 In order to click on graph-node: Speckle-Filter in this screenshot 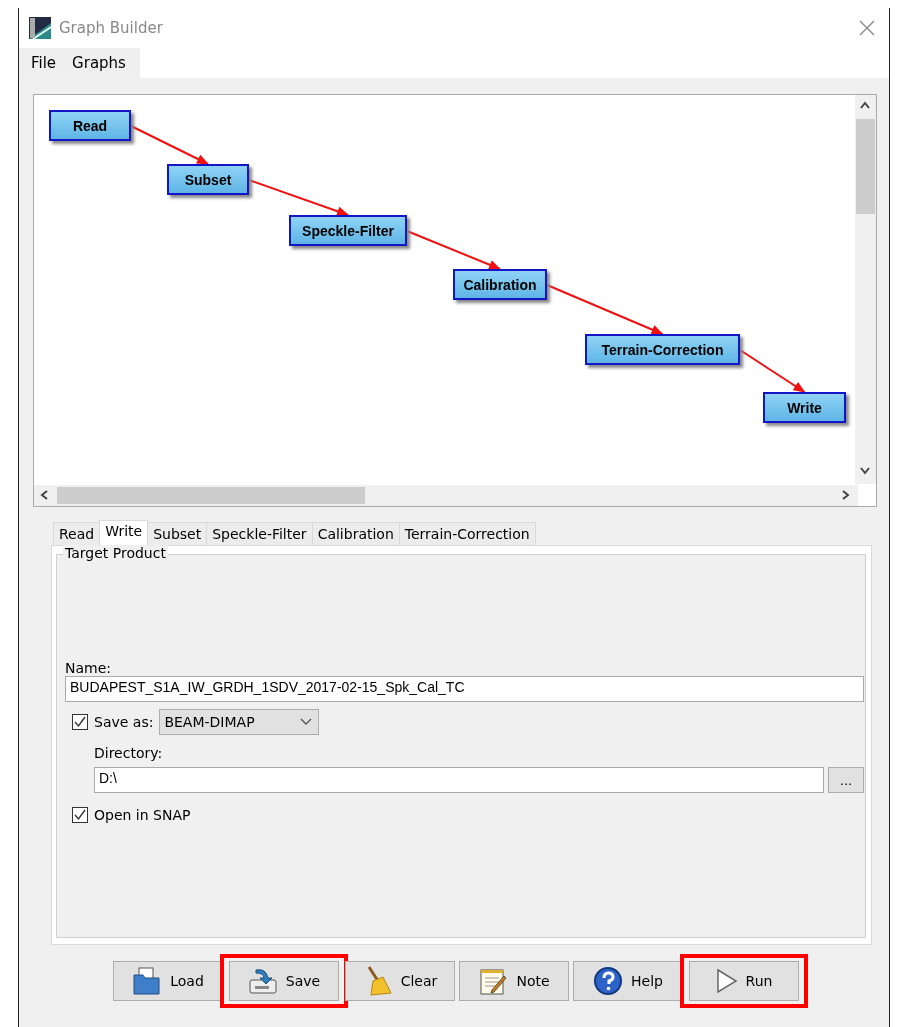, I will do `click(348, 230)`.